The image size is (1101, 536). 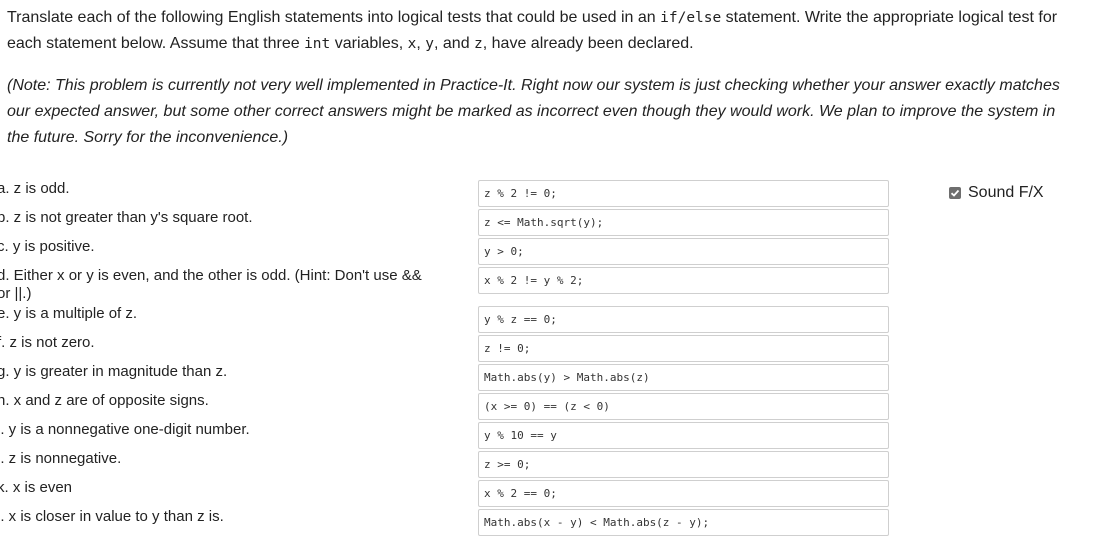 What do you see at coordinates (114, 371) in the screenshot?
I see `question-label: g. y is greater in magnitude than z.` at bounding box center [114, 371].